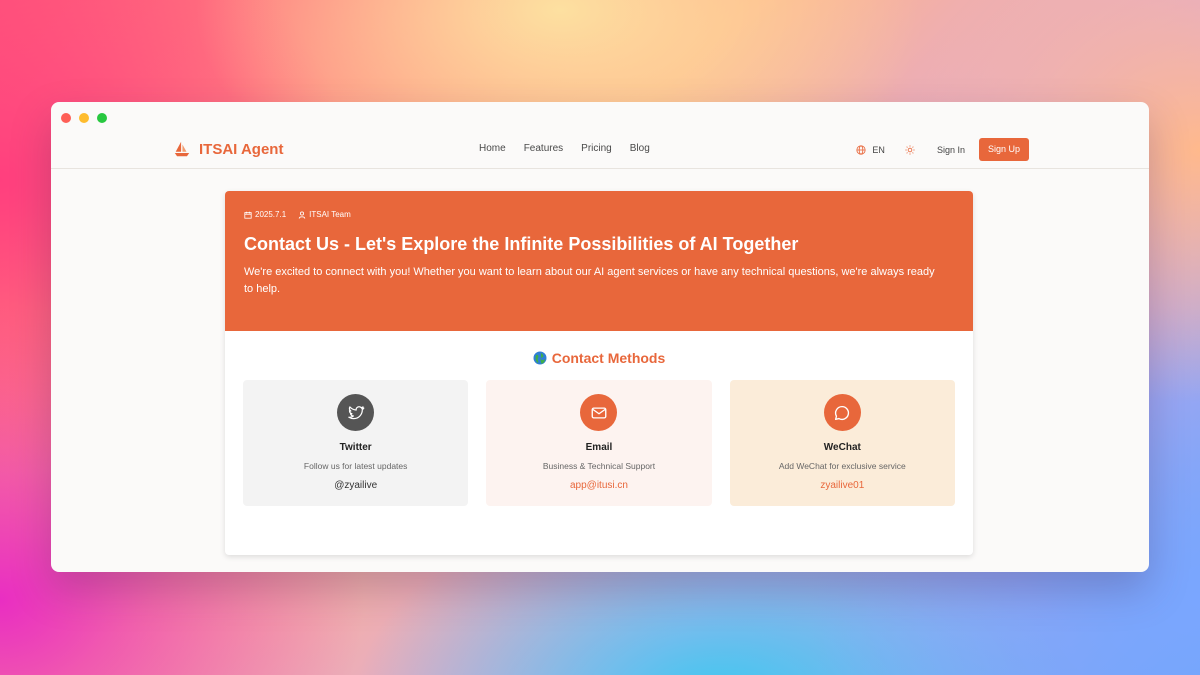 The height and width of the screenshot is (675, 1200). I want to click on twitter-description: Follow us for latest updates, so click(355, 466).